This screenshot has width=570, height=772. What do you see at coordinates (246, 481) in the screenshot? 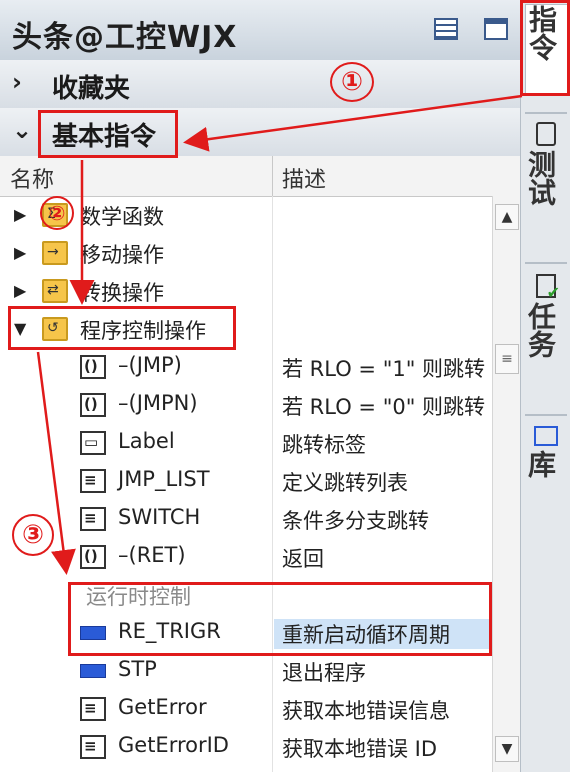
I see `instruction-row: ≡ JMP_LIST 定义跳转列表` at bounding box center [246, 481].